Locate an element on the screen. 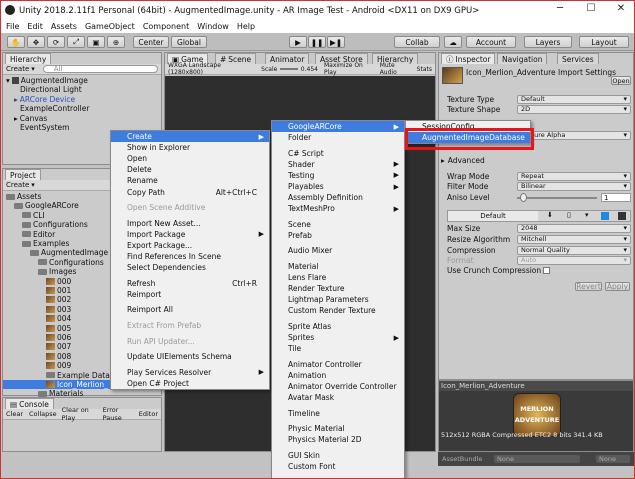 This screenshot has height=479, width=635. aniso-value: 1 is located at coordinates (616, 197).